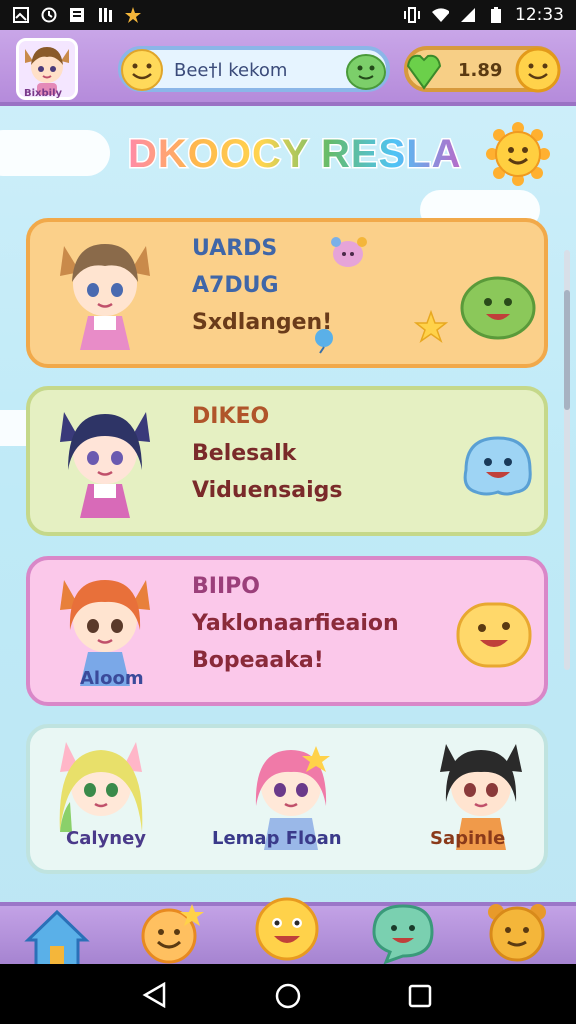 This screenshot has width=576, height=1024. Describe the element at coordinates (440, 15) in the screenshot. I see `wifi-icon` at that location.